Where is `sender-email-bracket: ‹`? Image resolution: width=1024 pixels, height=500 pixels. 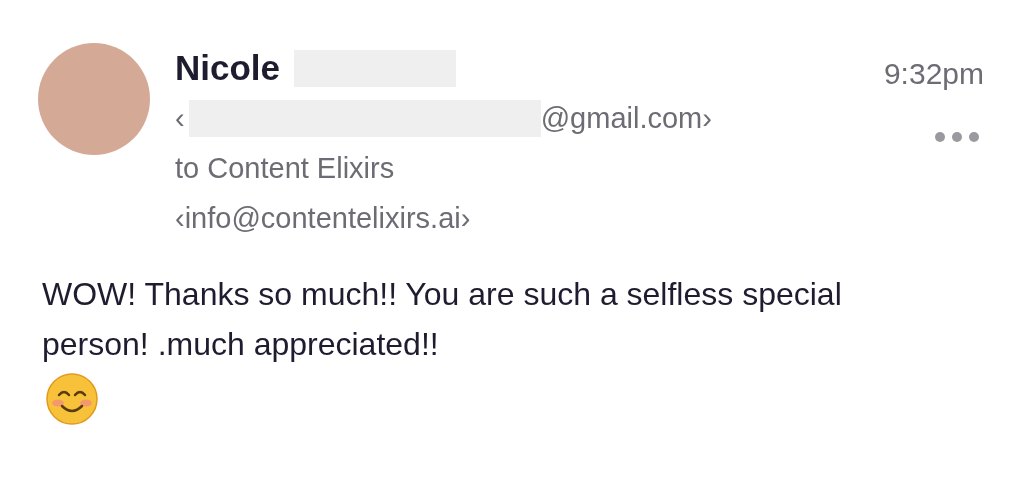 sender-email-bracket: ‹ is located at coordinates (180, 118).